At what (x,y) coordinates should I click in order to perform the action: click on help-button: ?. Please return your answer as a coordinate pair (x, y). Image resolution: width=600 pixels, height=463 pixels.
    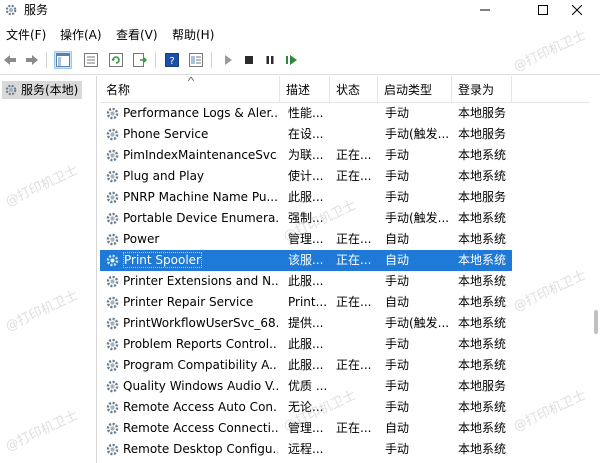
    Looking at the image, I should click on (172, 60).